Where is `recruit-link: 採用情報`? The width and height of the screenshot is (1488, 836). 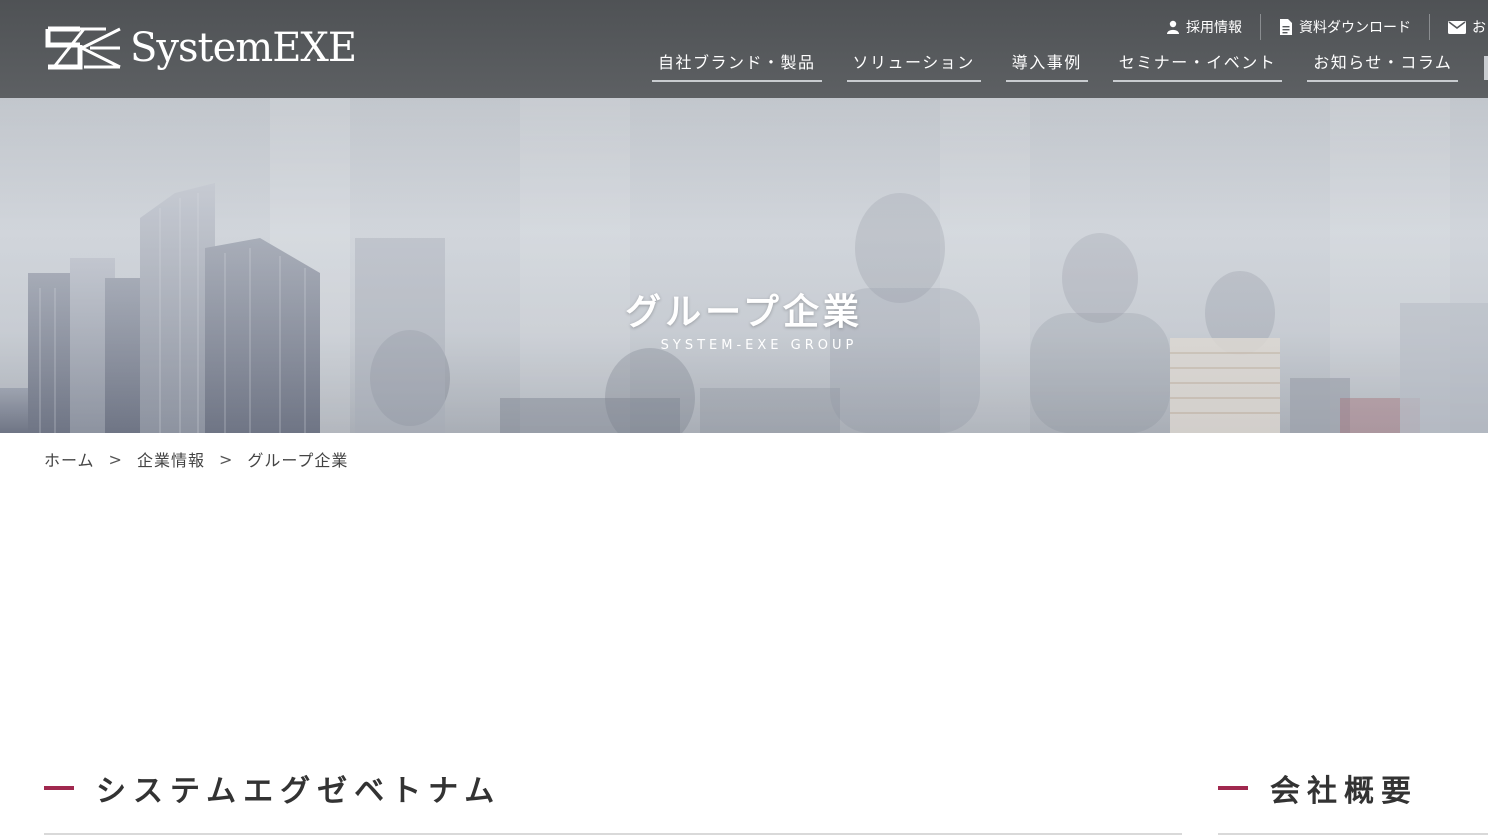
recruit-link: 採用情報 is located at coordinates (1204, 27).